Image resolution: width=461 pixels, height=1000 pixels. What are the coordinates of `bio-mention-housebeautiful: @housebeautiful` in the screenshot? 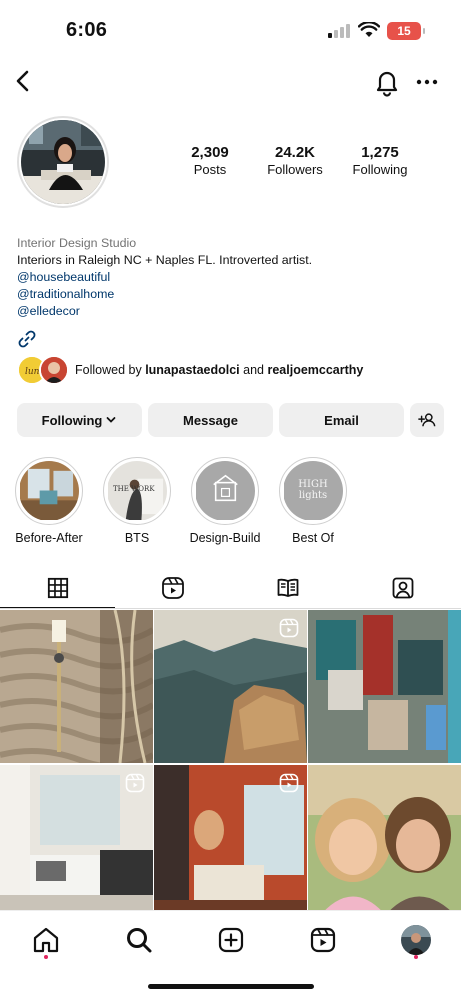 It's located at (232, 277).